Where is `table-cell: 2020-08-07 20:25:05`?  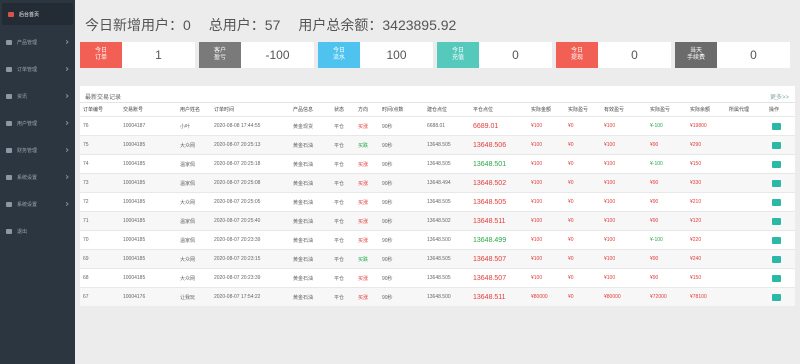 table-cell: 2020-08-07 20:25:05 is located at coordinates (237, 202).